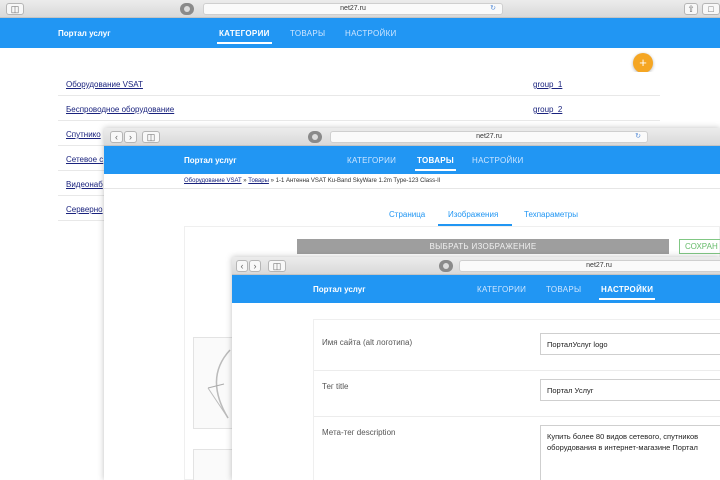 The height and width of the screenshot is (480, 720). I want to click on category-link: Серверно, so click(84, 209).